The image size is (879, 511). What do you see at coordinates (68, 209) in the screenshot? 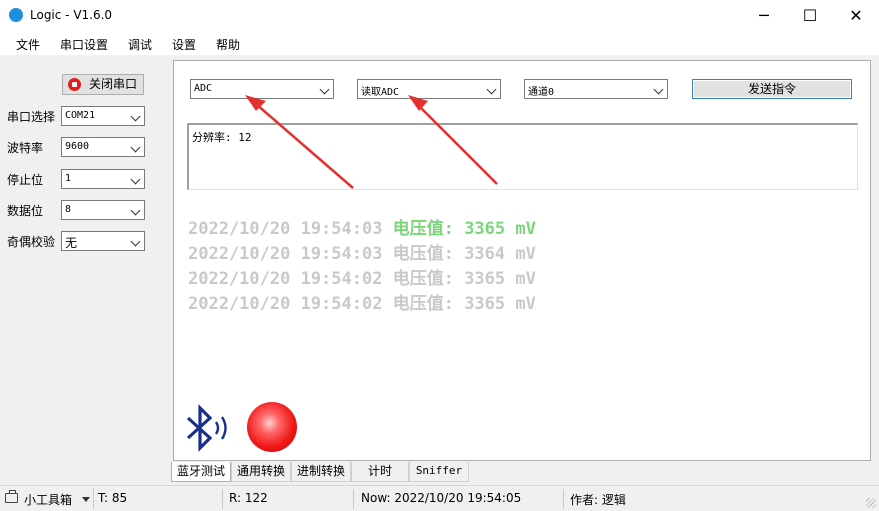
I see `data-bits-value: 8` at bounding box center [68, 209].